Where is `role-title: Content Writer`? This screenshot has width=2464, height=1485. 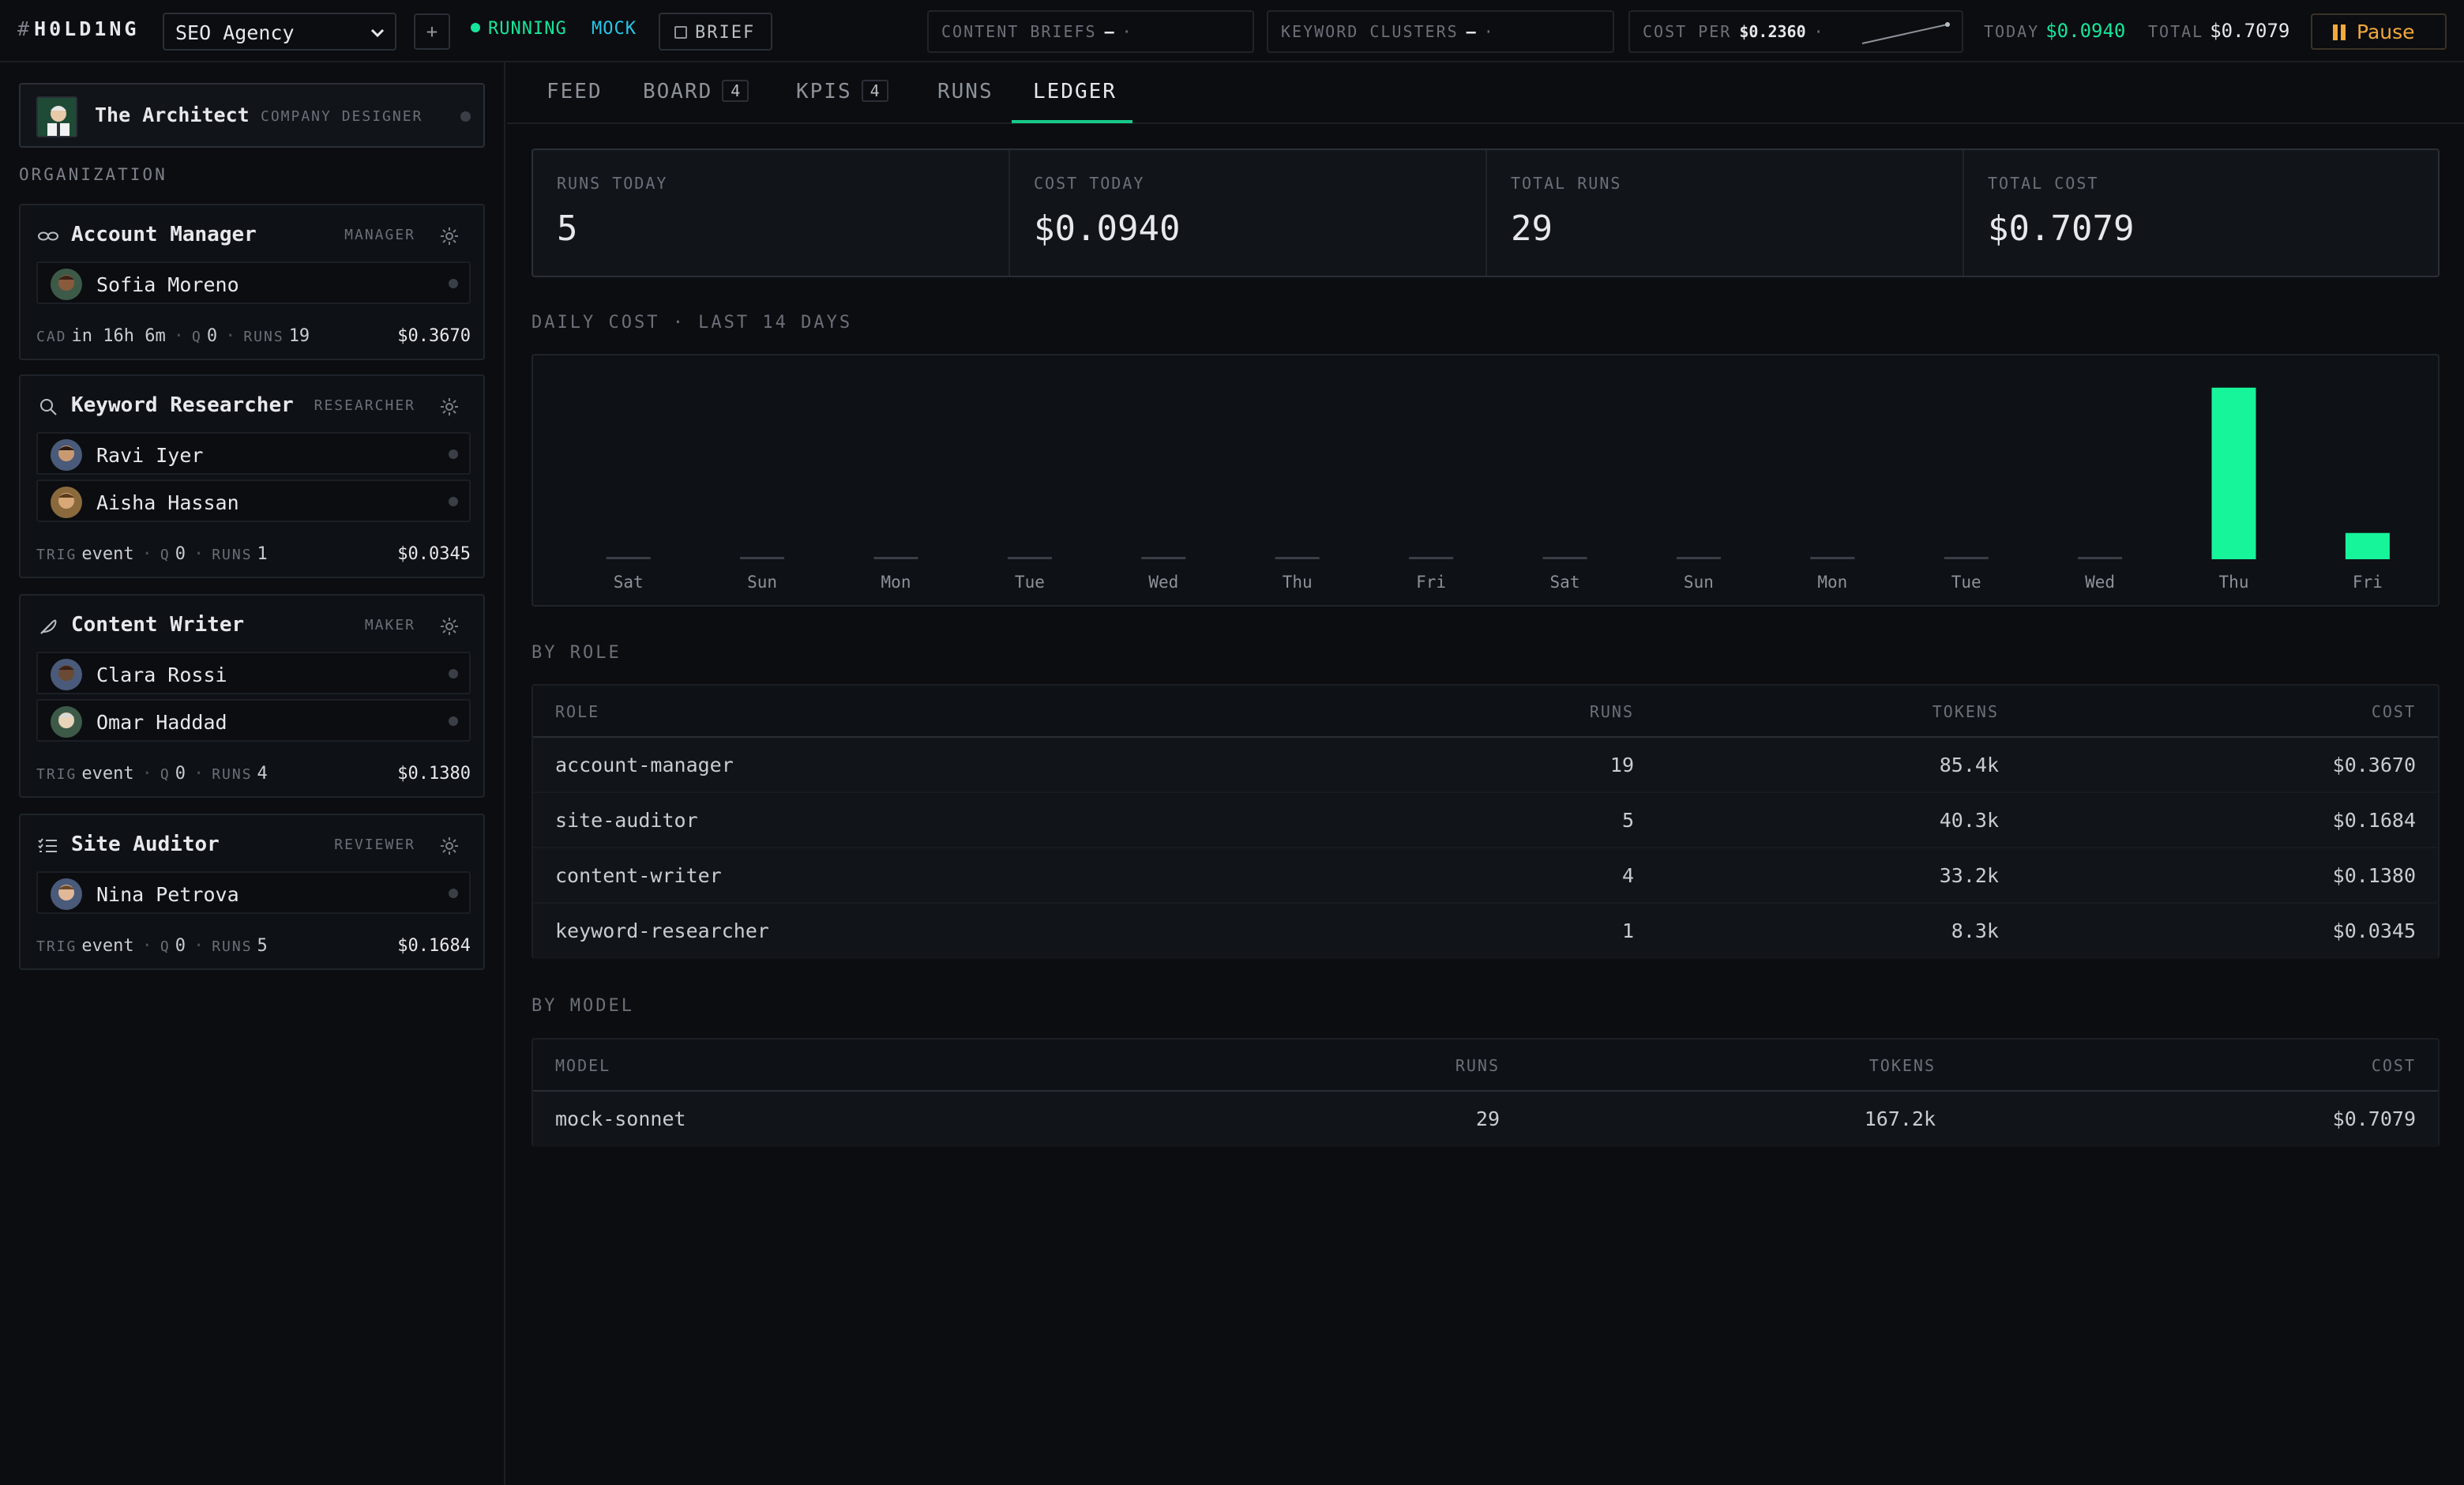 role-title: Content Writer is located at coordinates (158, 625).